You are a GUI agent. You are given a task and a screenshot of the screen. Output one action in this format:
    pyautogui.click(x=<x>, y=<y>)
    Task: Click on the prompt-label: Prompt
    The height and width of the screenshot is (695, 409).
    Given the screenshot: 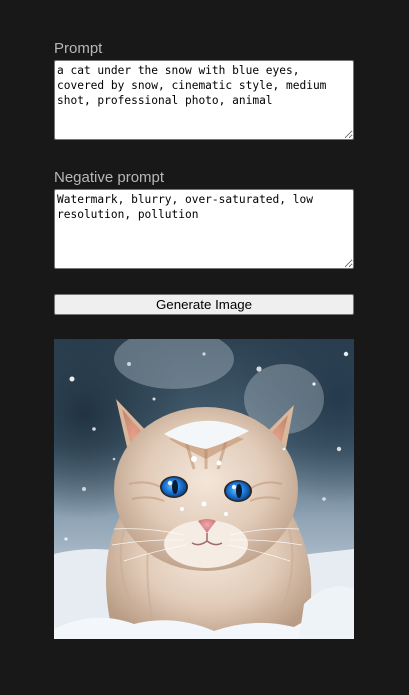 What is the action you would take?
    pyautogui.click(x=78, y=48)
    